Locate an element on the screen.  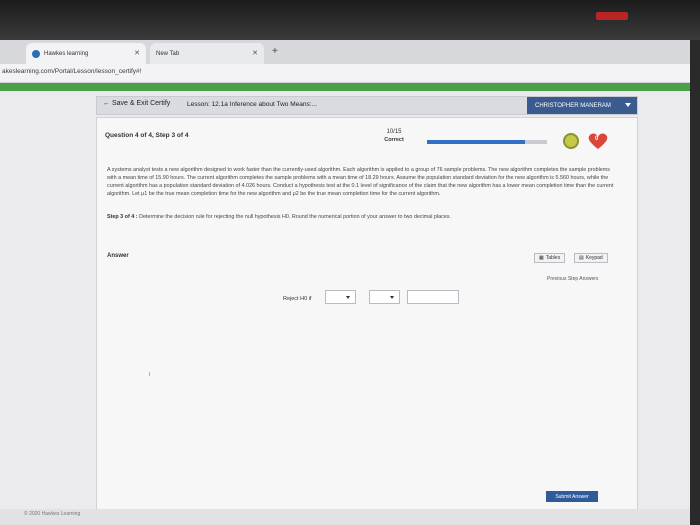
coin-icon is located at coordinates (571, 141).